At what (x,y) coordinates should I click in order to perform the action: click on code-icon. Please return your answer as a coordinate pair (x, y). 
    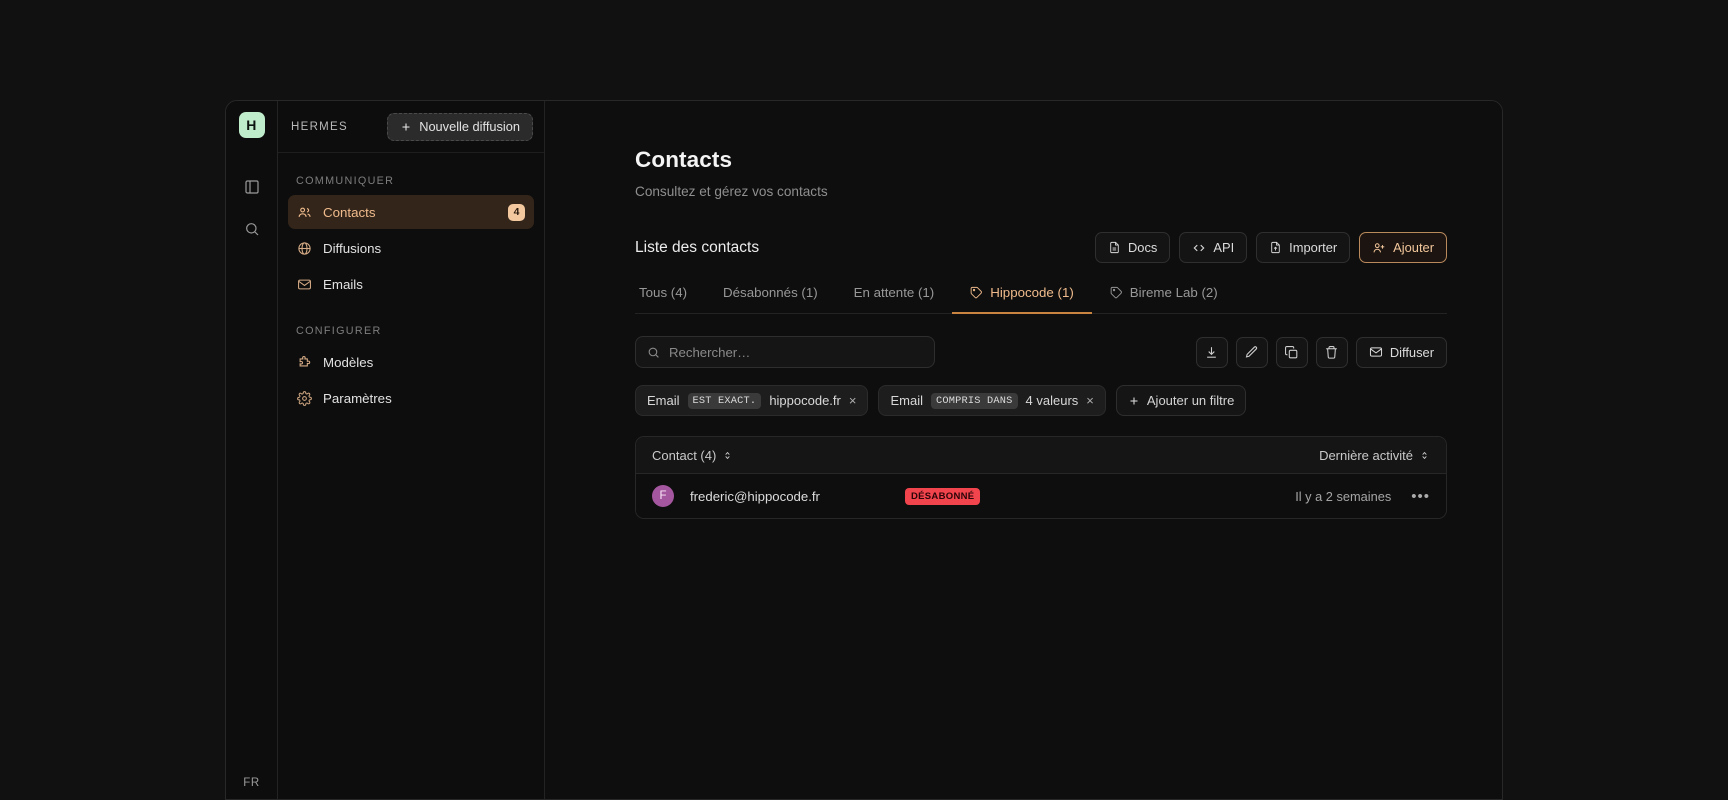
    Looking at the image, I should click on (1199, 248).